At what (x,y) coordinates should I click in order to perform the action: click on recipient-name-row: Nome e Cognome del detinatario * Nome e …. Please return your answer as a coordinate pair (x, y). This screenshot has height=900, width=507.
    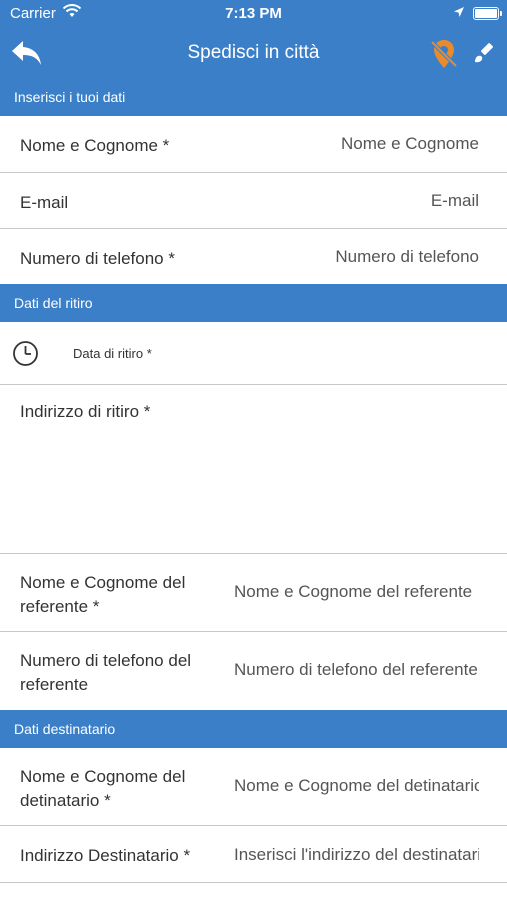
    Looking at the image, I should click on (253, 787).